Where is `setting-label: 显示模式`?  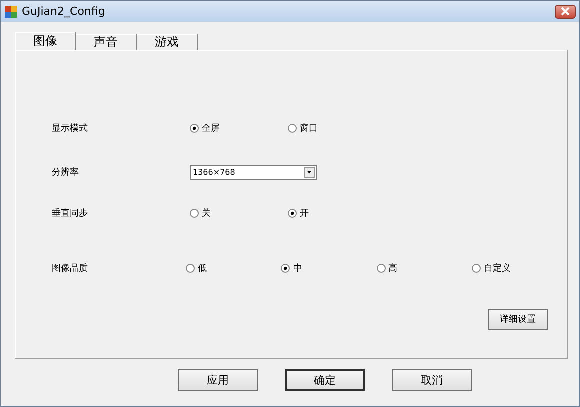
setting-label: 显示模式 is located at coordinates (70, 128).